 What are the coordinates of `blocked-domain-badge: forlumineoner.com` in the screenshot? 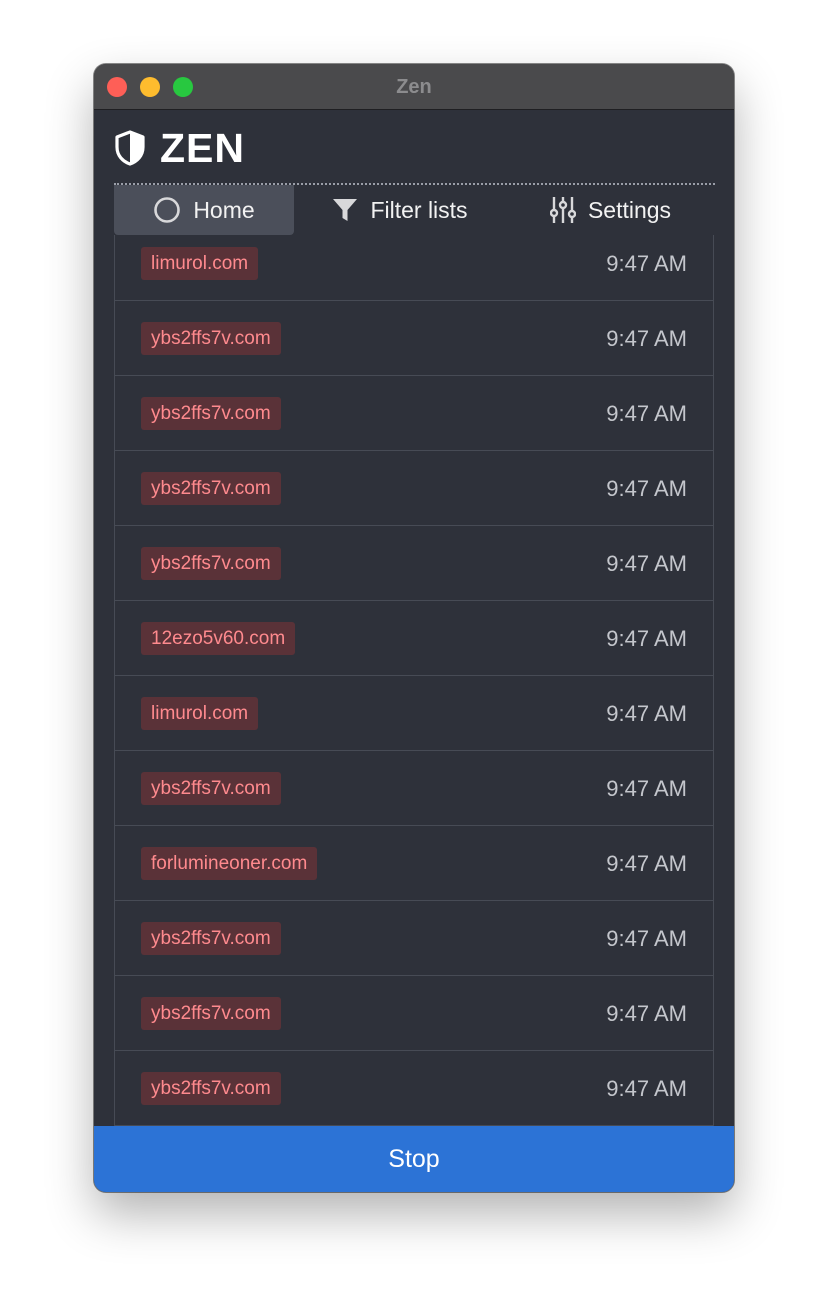 It's located at (229, 863).